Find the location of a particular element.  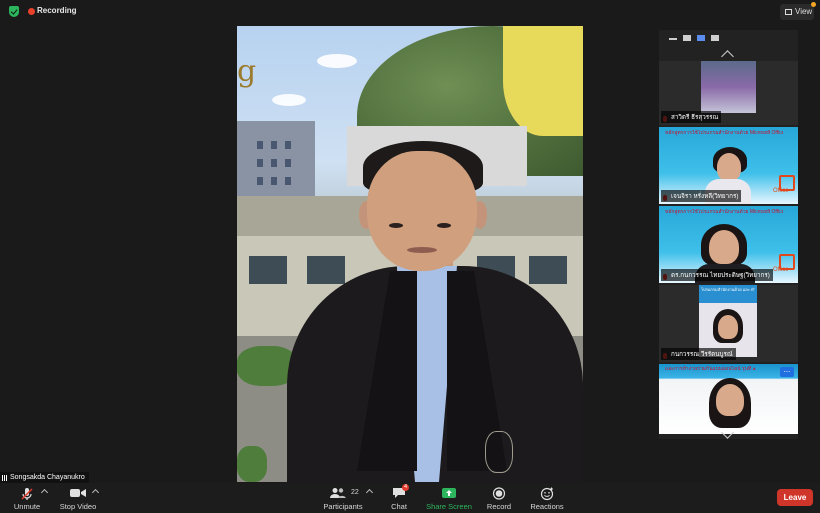

view-label: View is located at coordinates (804, 11).